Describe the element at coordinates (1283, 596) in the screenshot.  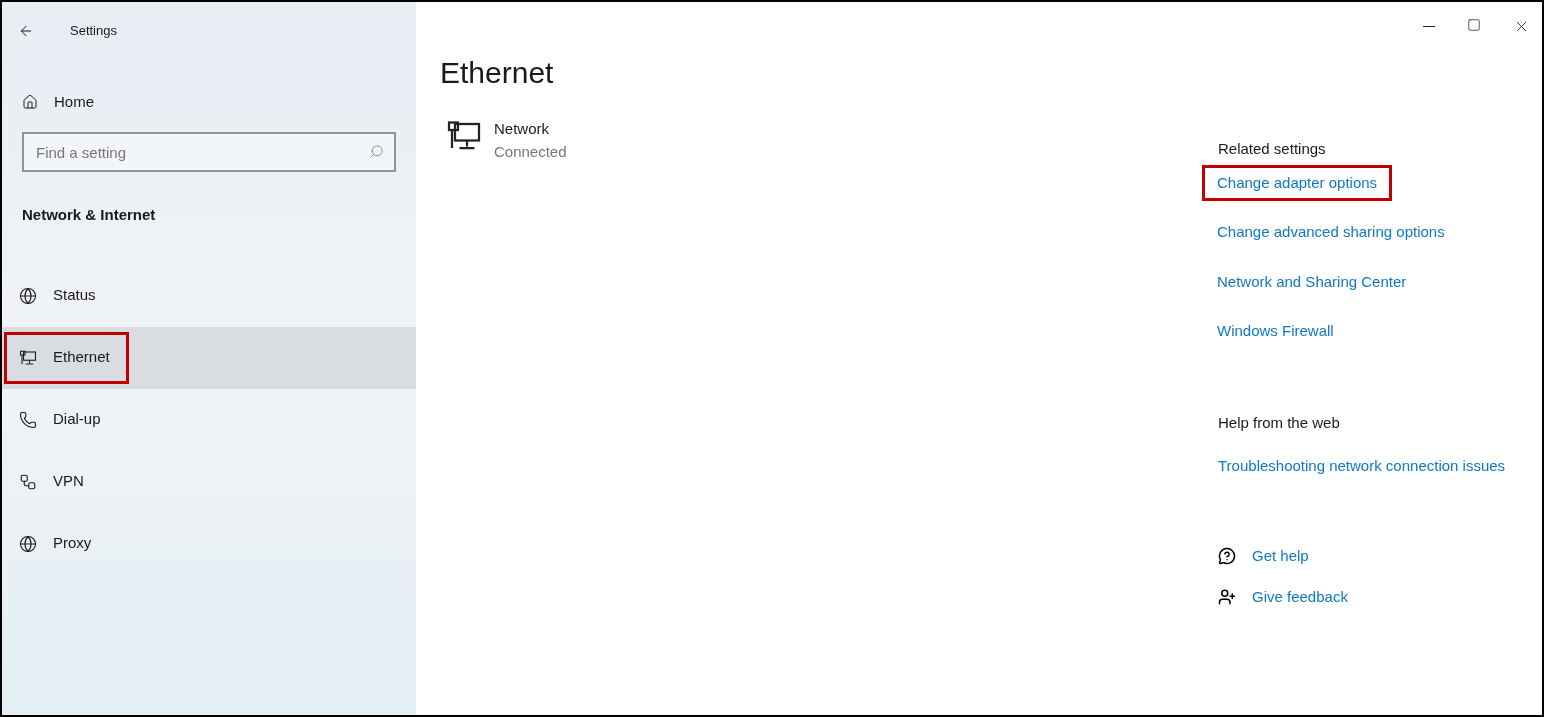
I see `feedback-link: Give feedback` at that location.